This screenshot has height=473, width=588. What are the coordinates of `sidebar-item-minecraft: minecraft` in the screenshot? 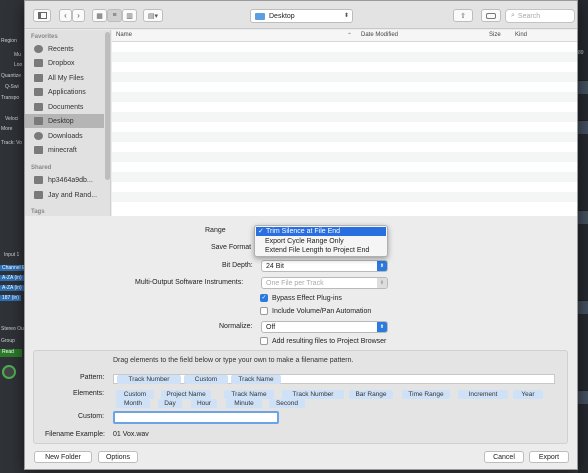 It's located at (64, 150).